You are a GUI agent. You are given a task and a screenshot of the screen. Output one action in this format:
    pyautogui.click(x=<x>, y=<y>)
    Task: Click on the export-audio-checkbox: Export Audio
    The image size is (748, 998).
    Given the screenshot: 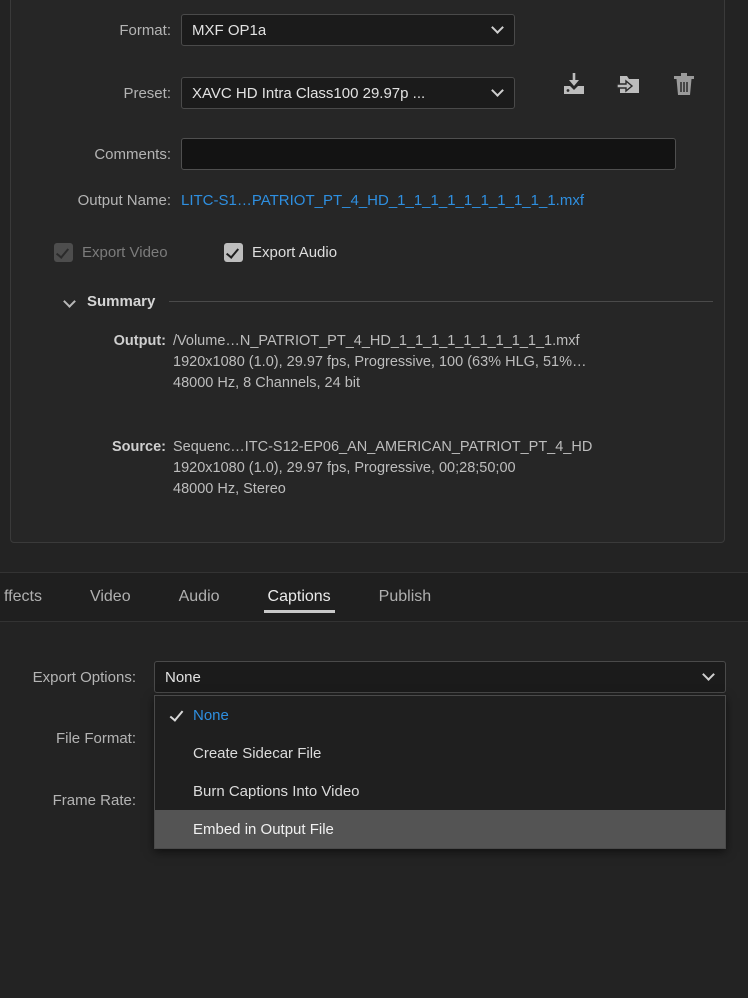 What is the action you would take?
    pyautogui.click(x=280, y=252)
    